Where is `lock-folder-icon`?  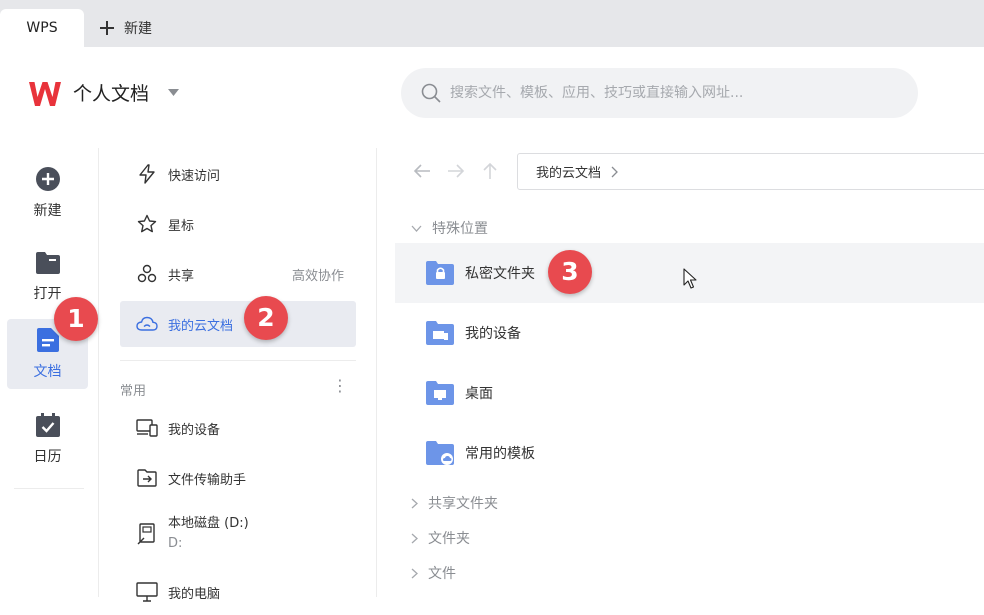 lock-folder-icon is located at coordinates (440, 273).